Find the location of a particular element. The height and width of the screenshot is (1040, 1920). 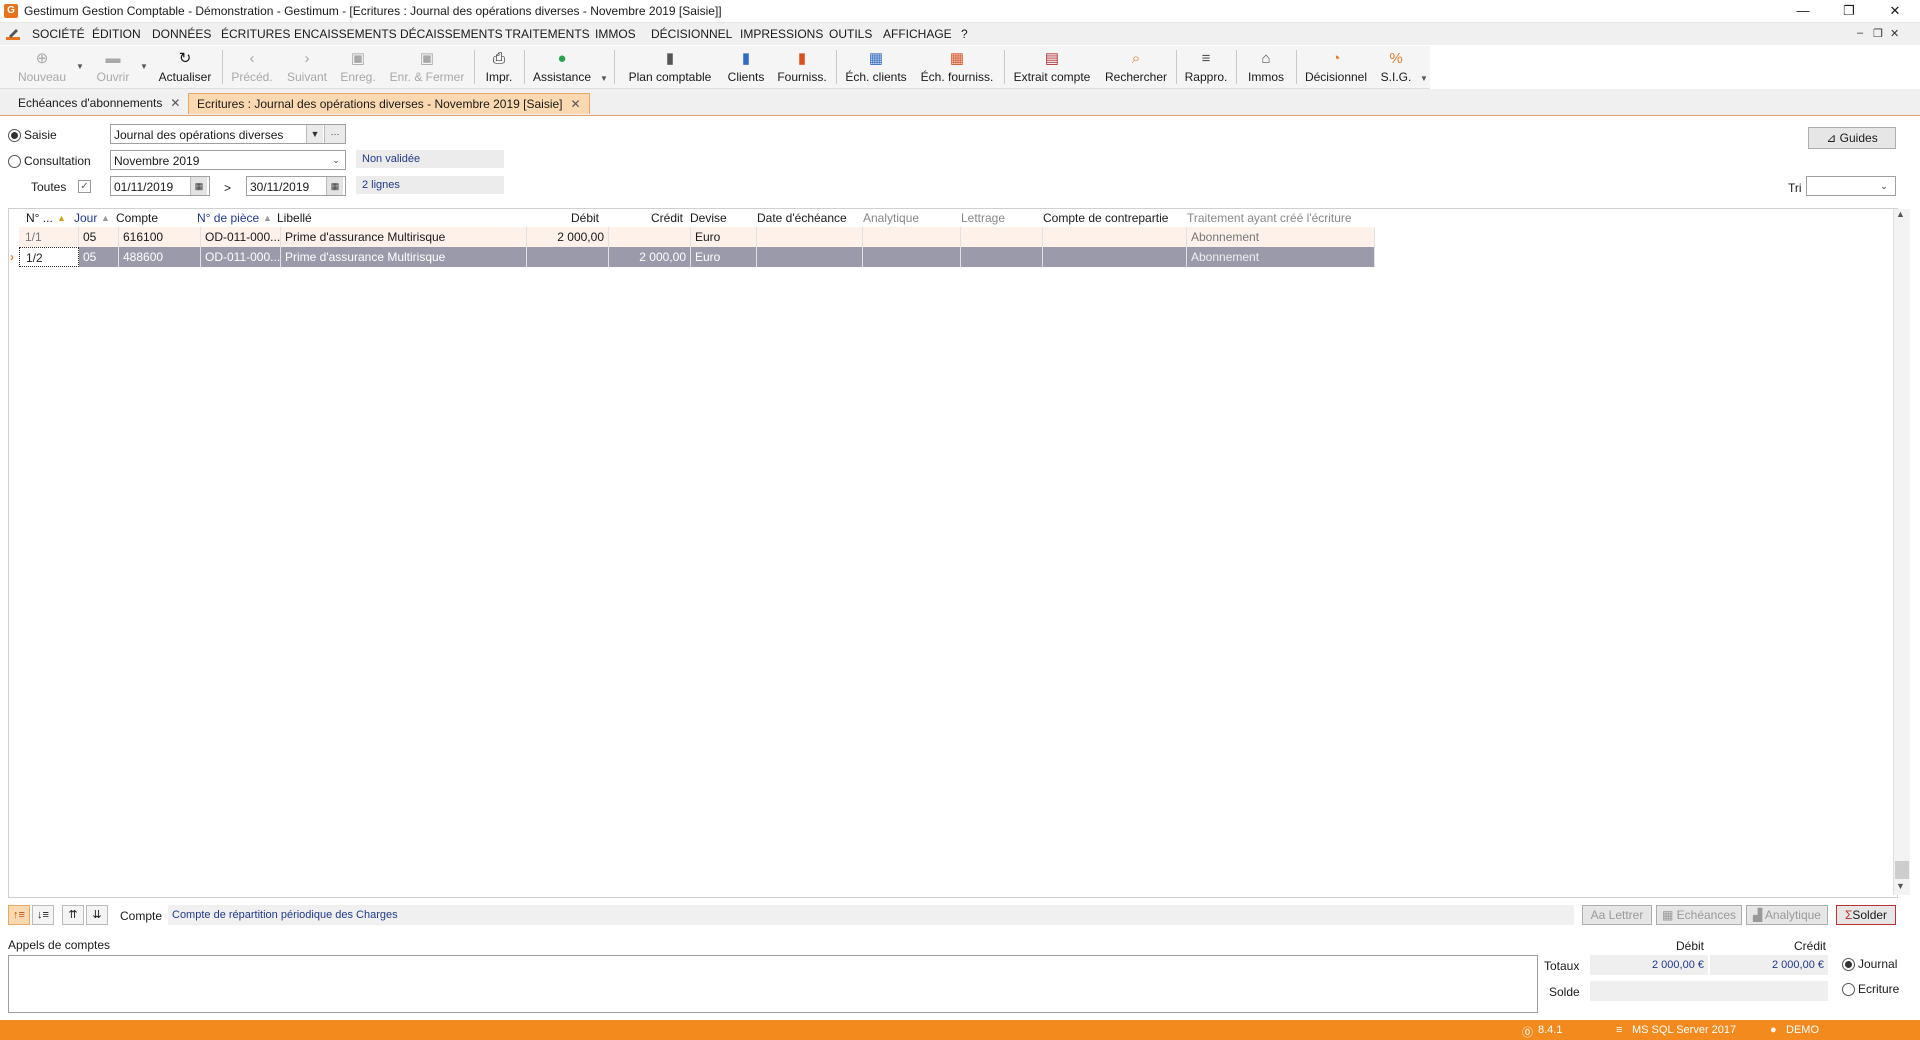

impr-button: ⎙ Impr. is located at coordinates (499, 67).